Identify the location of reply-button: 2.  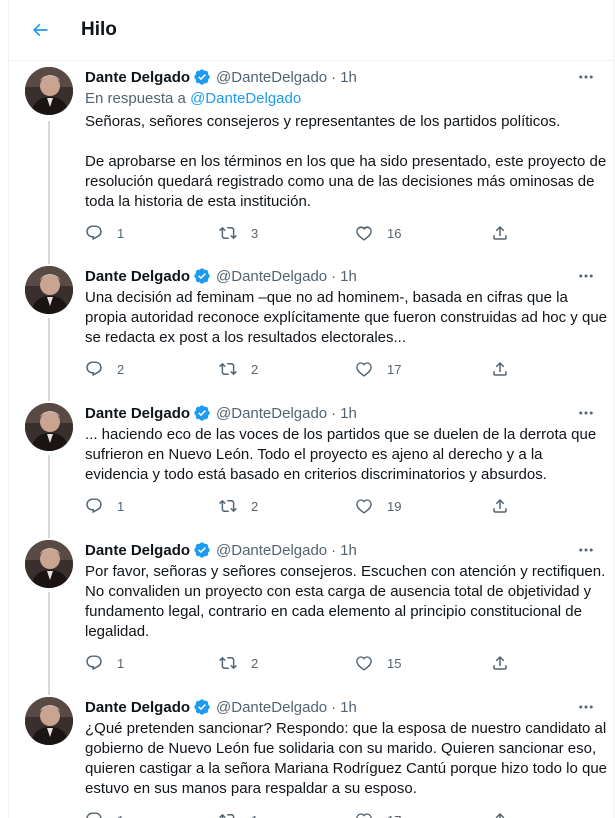
(104, 369).